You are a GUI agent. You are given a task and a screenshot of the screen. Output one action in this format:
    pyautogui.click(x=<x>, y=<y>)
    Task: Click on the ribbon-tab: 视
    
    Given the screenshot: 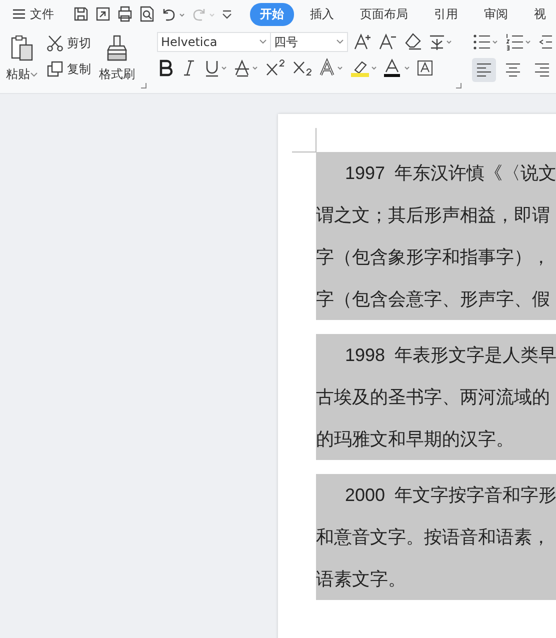 What is the action you would take?
    pyautogui.click(x=540, y=14)
    